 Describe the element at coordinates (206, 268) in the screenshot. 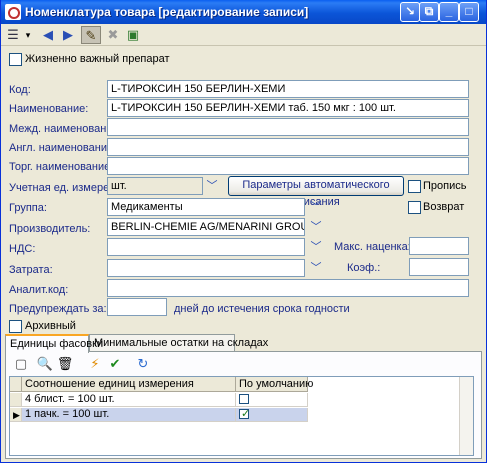

I see `cost-field` at that location.